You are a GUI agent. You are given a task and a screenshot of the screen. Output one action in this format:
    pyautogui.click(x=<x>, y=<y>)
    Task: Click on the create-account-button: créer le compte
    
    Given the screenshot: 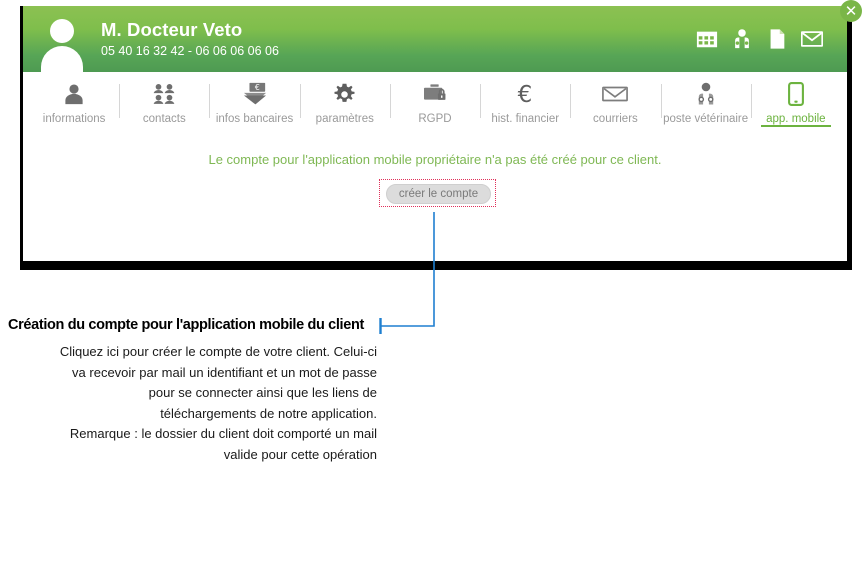 What is the action you would take?
    pyautogui.click(x=438, y=194)
    